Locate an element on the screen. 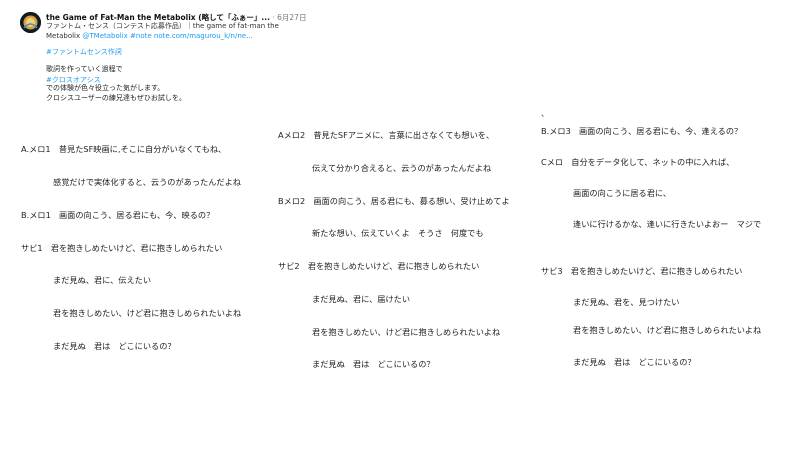  lyric-line: 画面の向こうに居る君に、 is located at coordinates (622, 193).